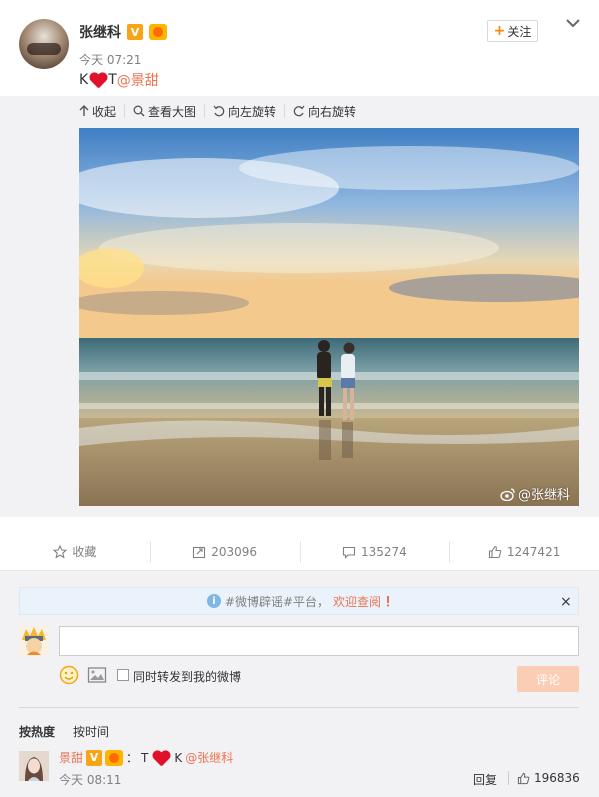 The image size is (599, 797). What do you see at coordinates (123, 32) in the screenshot?
I see `author-row: 张继科 V` at bounding box center [123, 32].